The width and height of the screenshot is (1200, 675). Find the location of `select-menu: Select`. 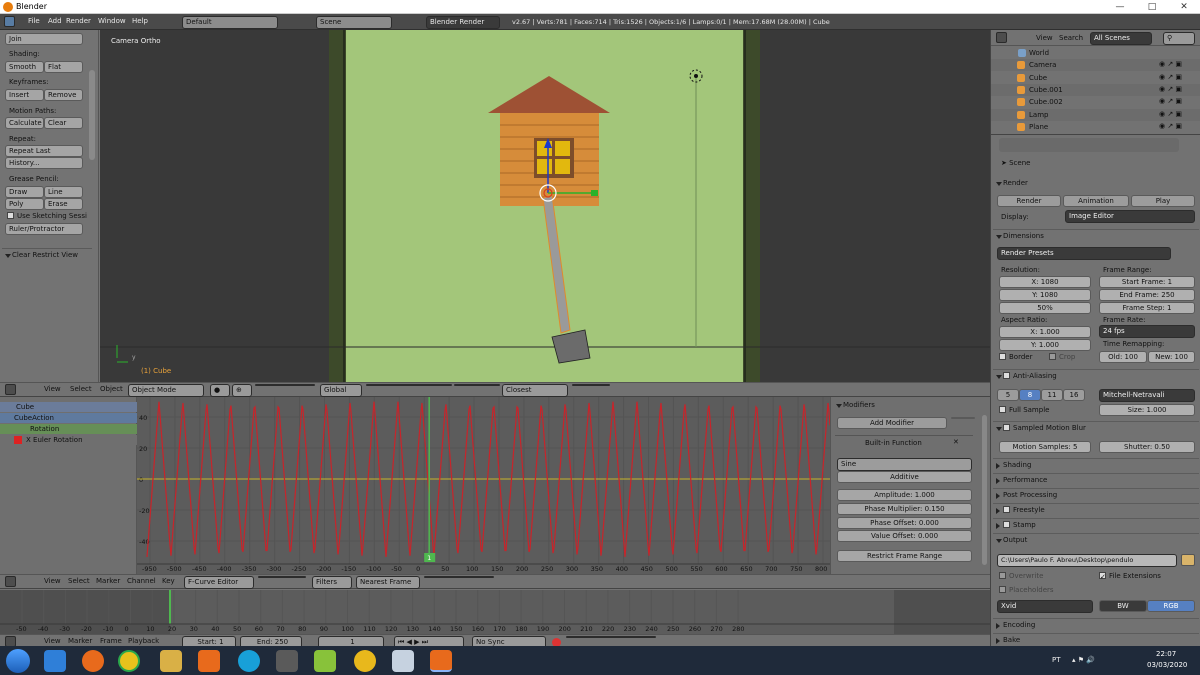

select-menu: Select is located at coordinates (81, 389).